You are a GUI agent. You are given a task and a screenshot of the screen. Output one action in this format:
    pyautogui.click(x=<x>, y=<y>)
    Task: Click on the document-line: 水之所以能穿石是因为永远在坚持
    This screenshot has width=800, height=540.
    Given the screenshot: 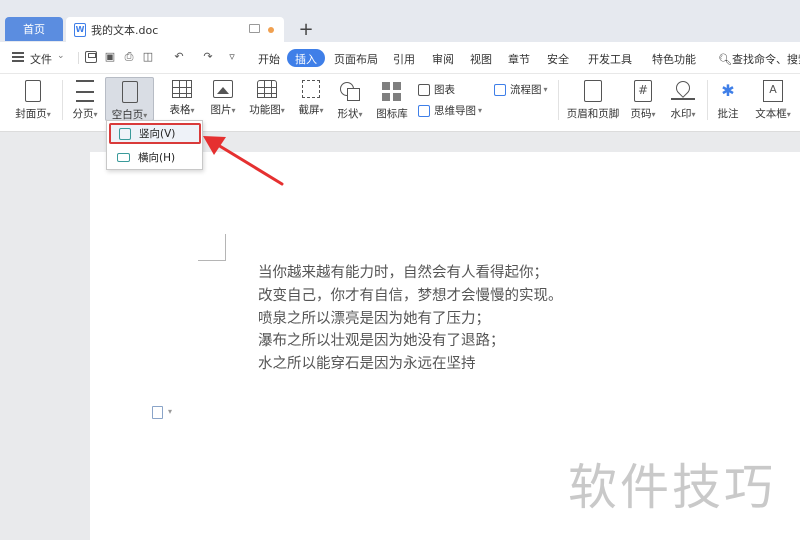 What is the action you would take?
    pyautogui.click(x=367, y=364)
    